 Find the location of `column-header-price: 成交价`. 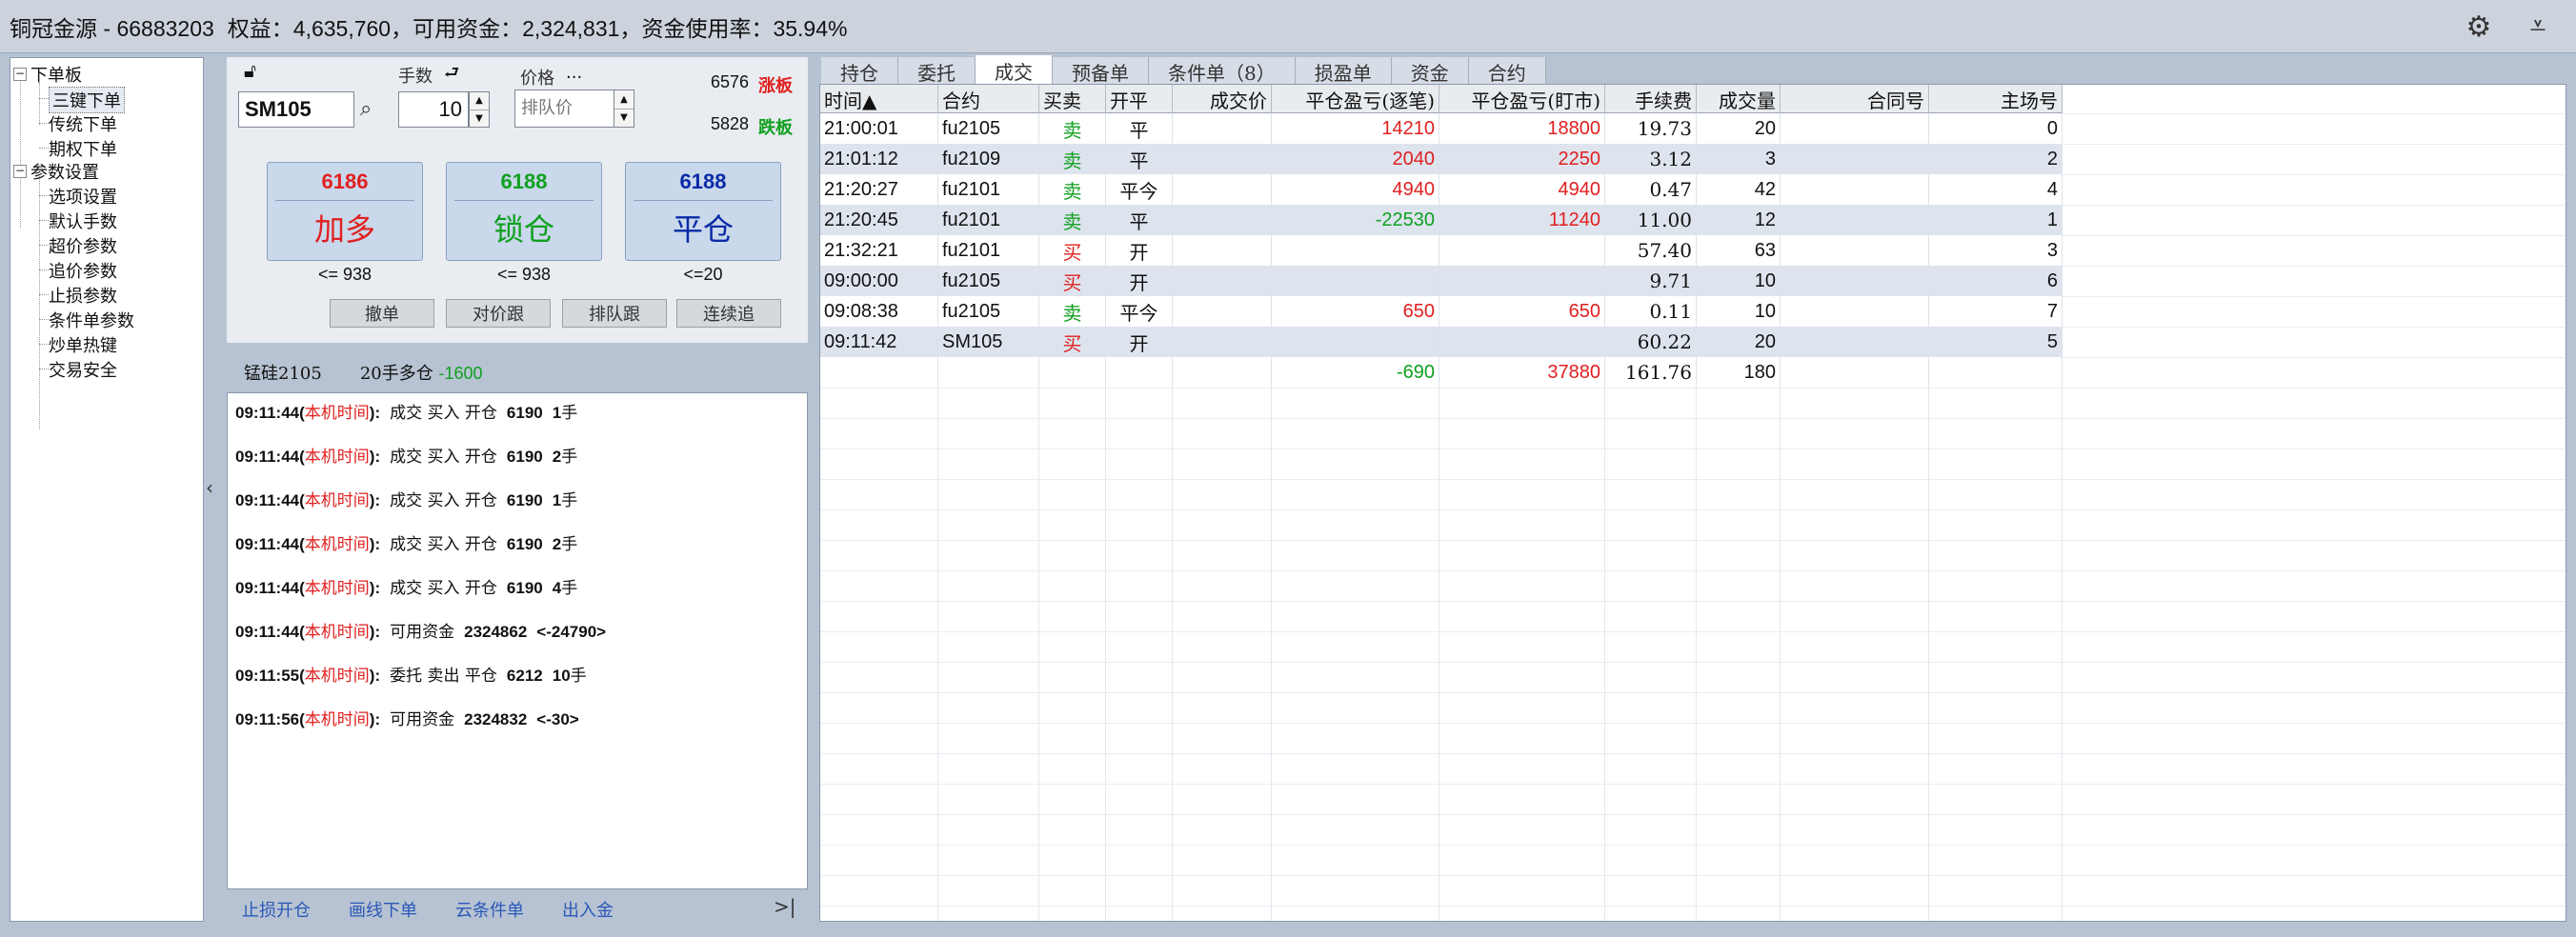

column-header-price: 成交价 is located at coordinates (1222, 99).